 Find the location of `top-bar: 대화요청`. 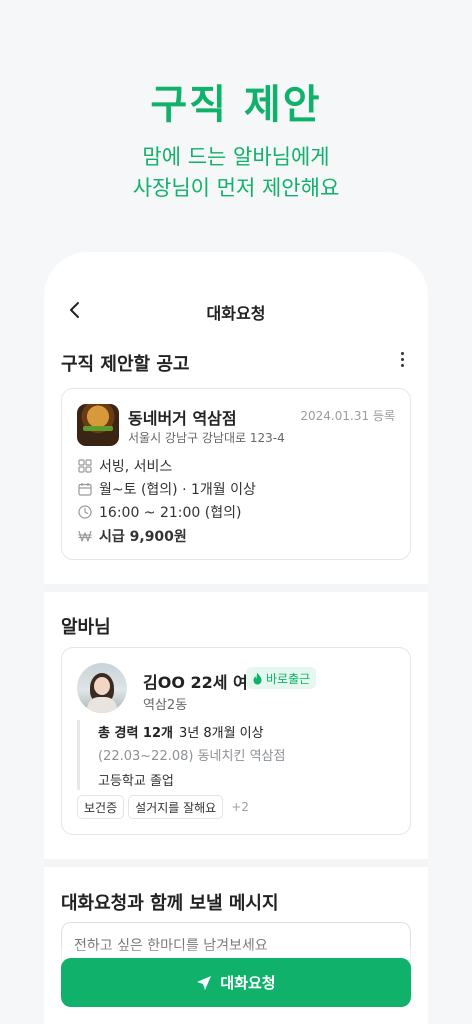

top-bar: 대화요청 is located at coordinates (236, 311).